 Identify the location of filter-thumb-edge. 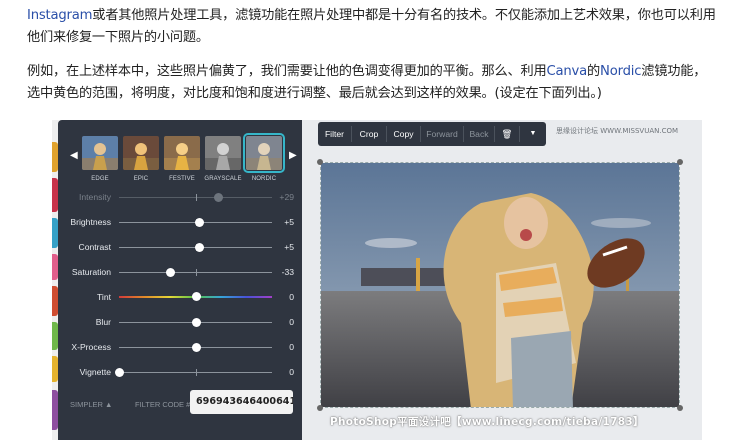
(100, 153).